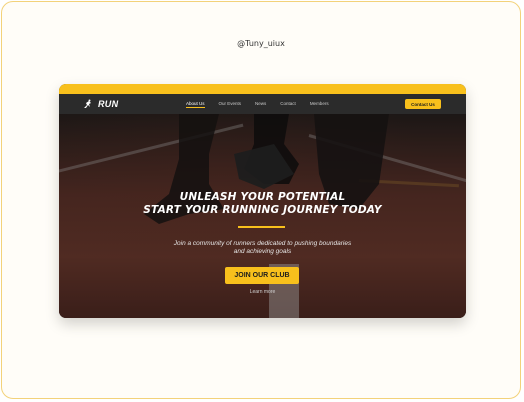 This screenshot has height=402, width=524. Describe the element at coordinates (262, 210) in the screenshot. I see `hero-headline-line-2: START YOUR RUNNING JOURNEY TODAY` at that location.